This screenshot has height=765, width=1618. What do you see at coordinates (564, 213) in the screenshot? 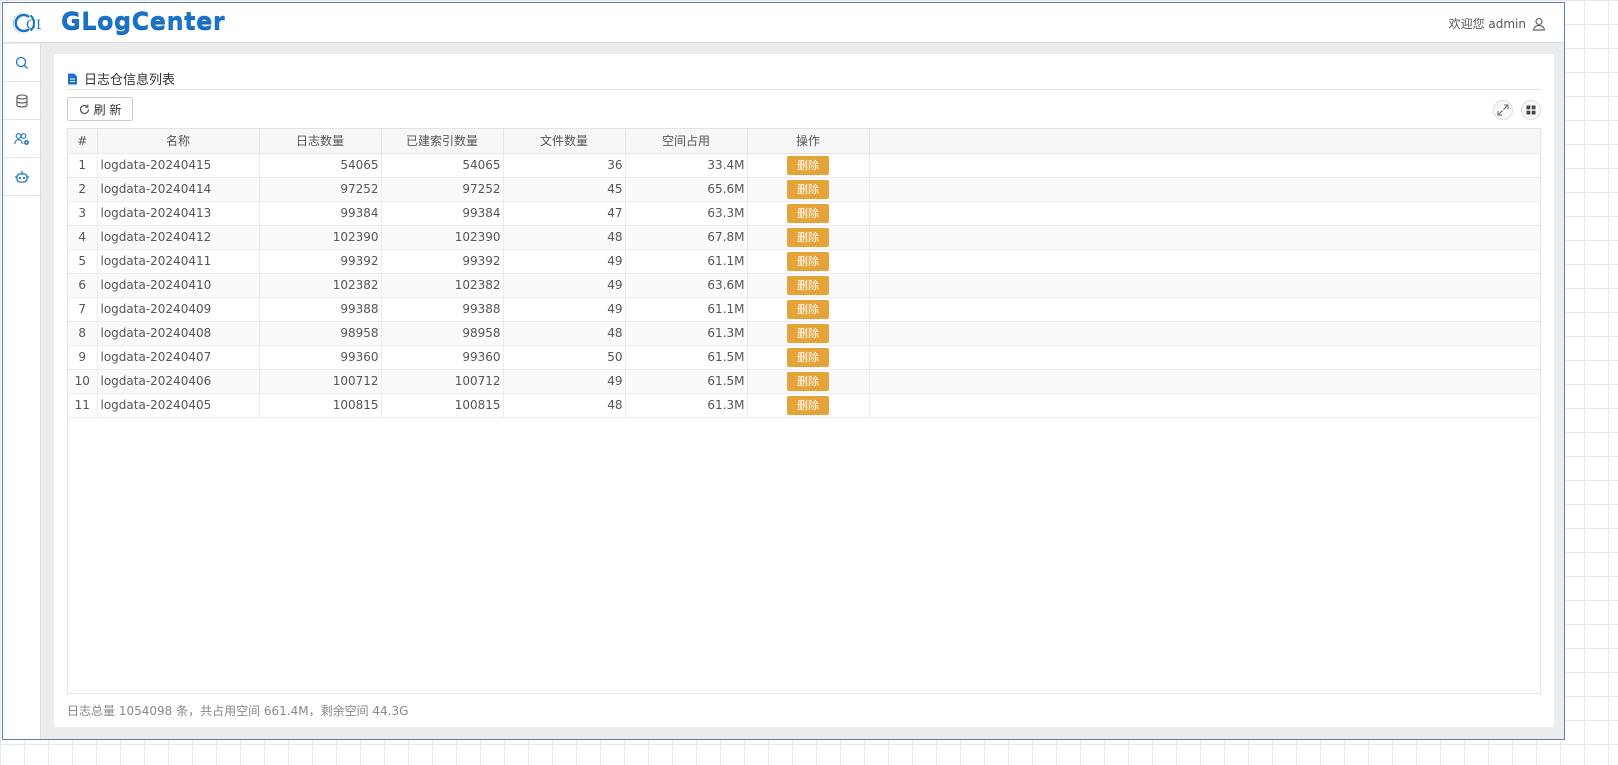
I see `file-count: 47` at bounding box center [564, 213].